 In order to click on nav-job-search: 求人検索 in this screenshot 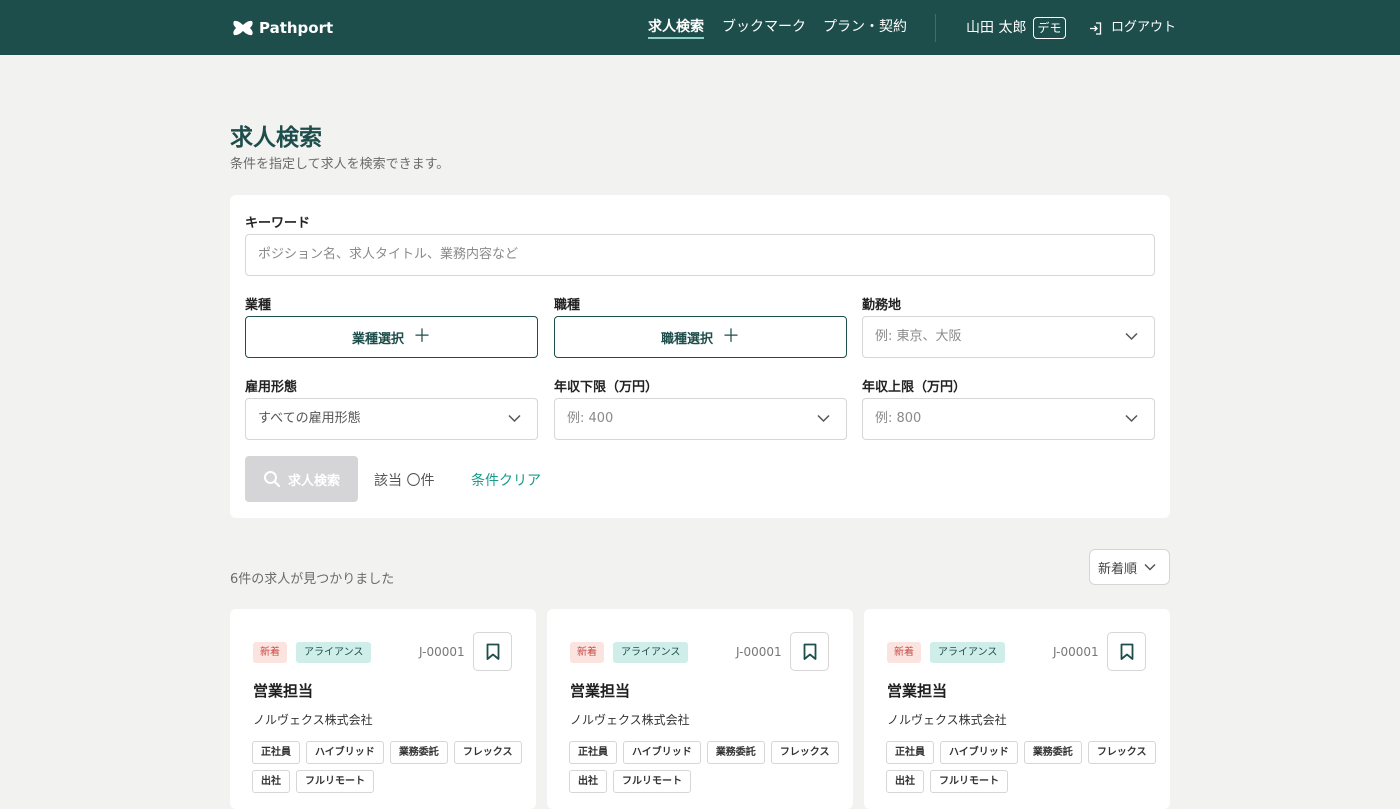, I will do `click(676, 28)`.